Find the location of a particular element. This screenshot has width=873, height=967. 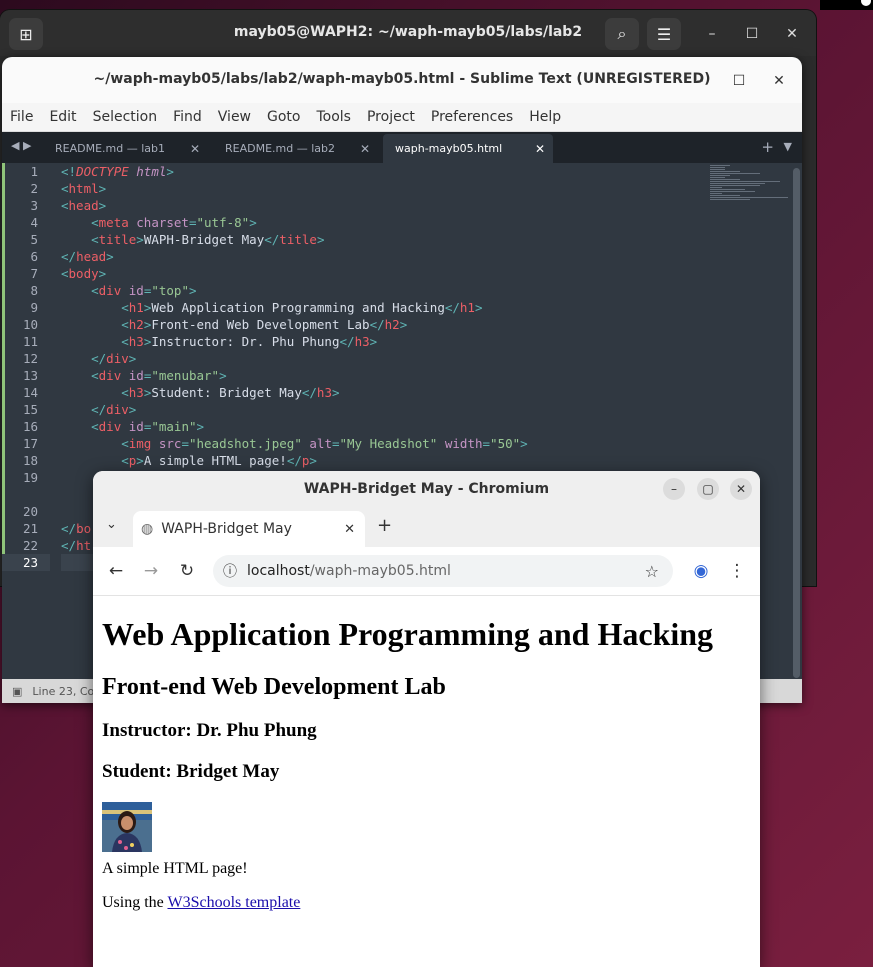

line-number: 22 is located at coordinates (30, 545).